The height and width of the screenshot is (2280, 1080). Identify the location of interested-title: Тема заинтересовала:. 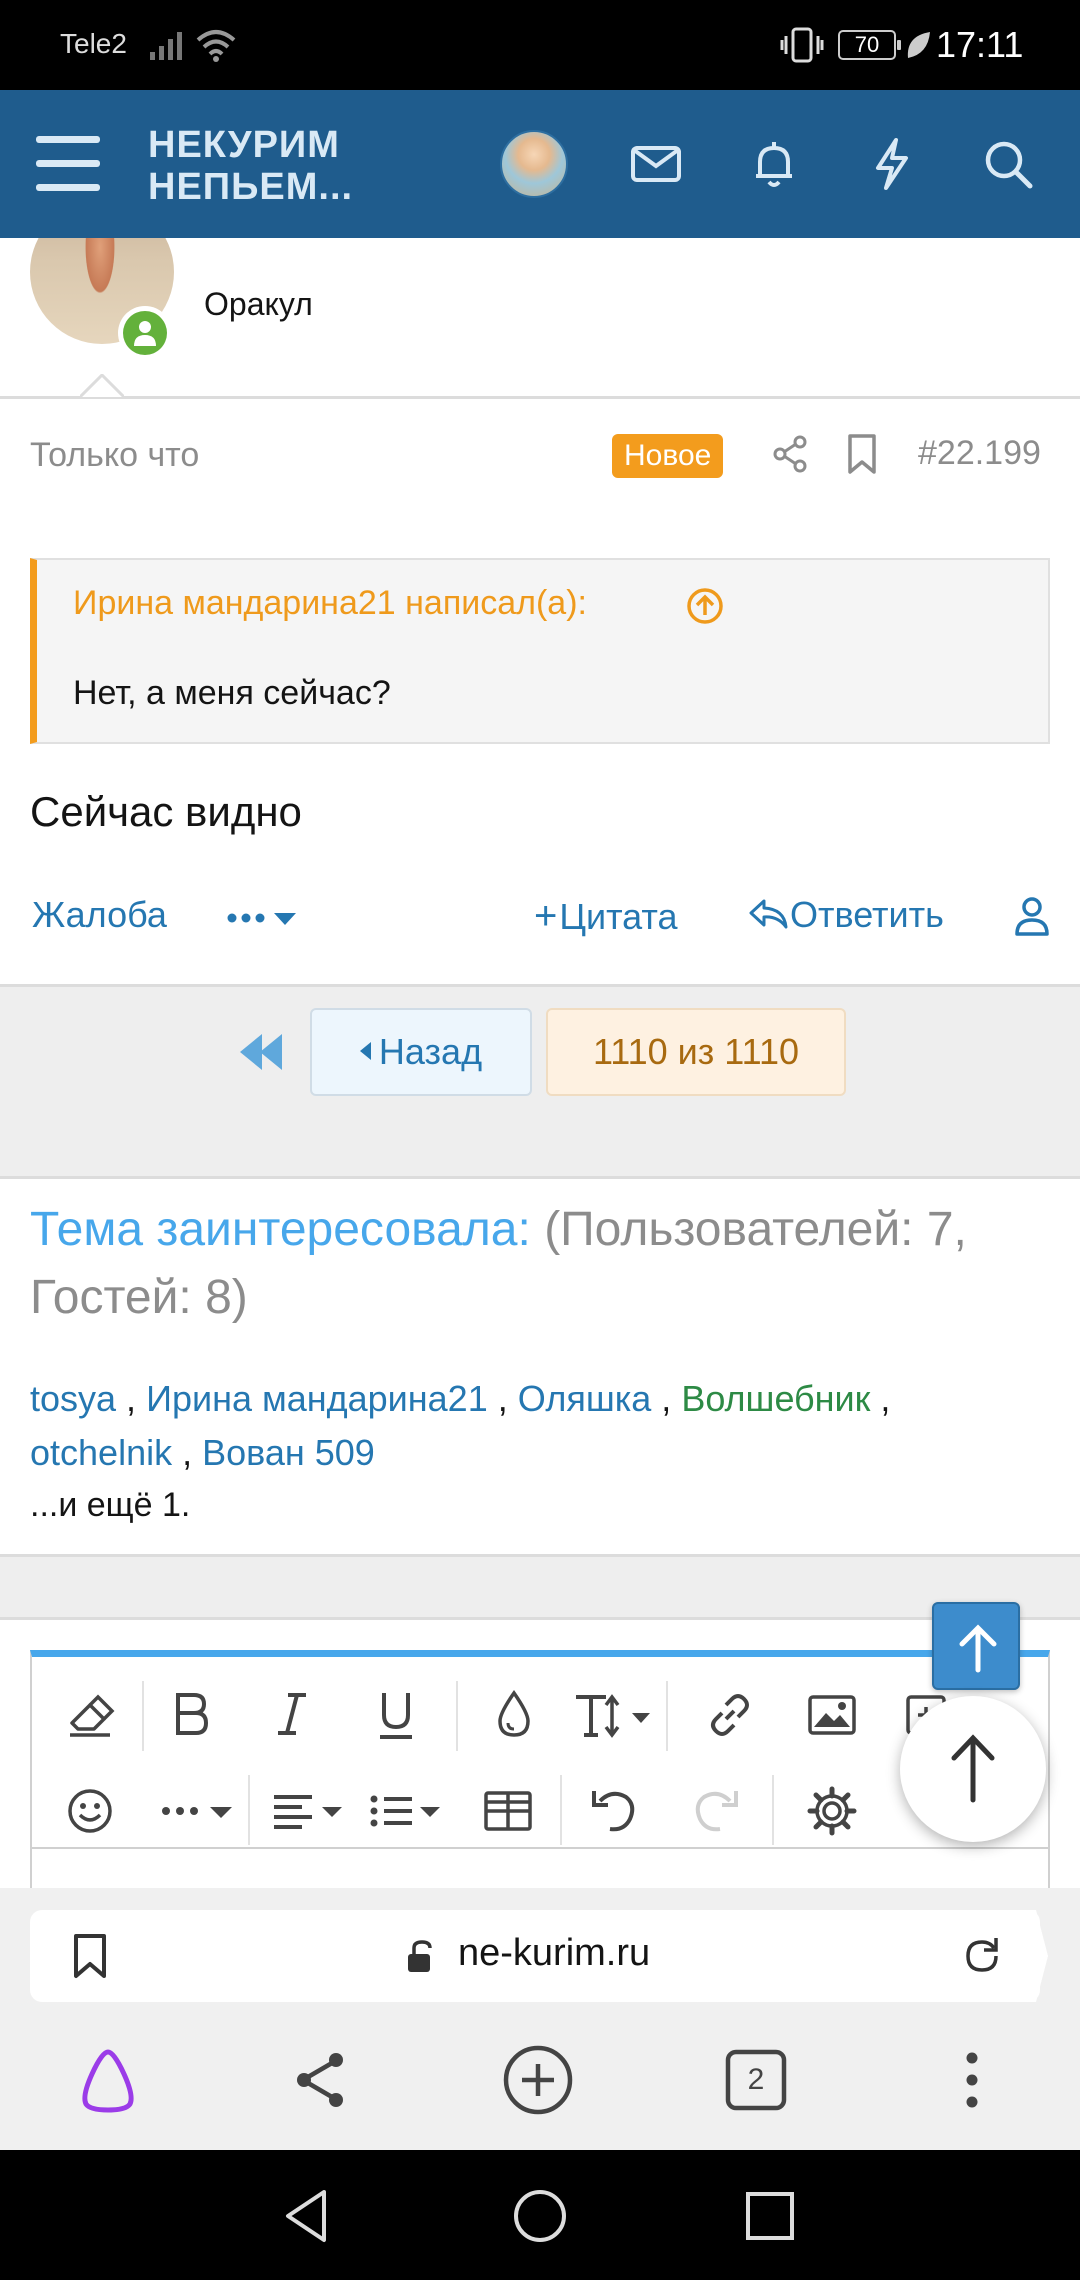
(280, 1229).